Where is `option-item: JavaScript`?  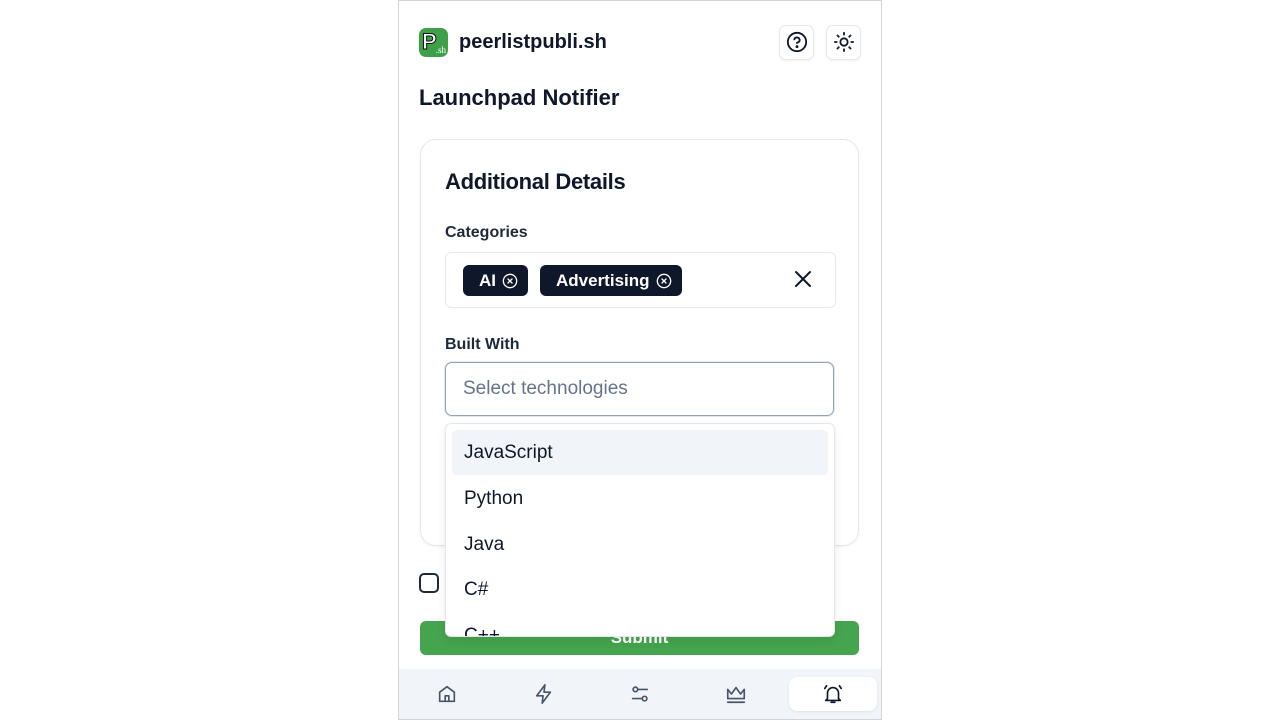 option-item: JavaScript is located at coordinates (640, 452).